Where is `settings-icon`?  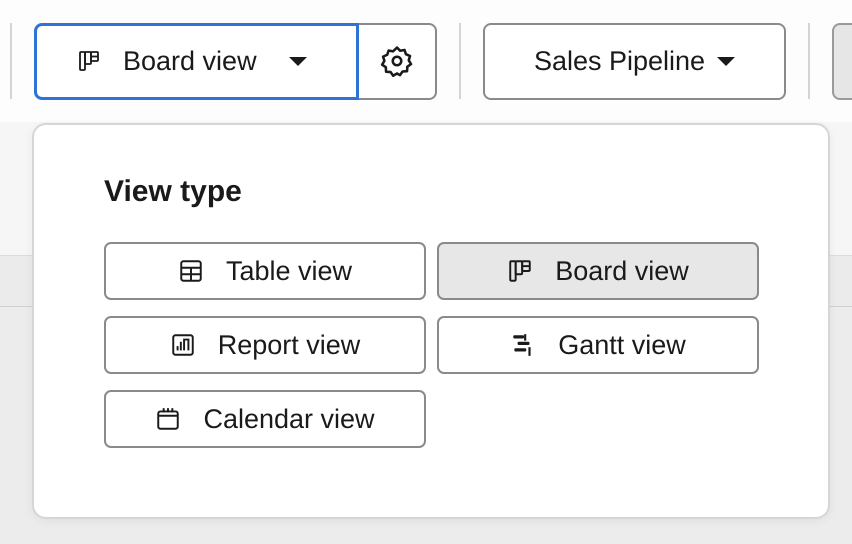 settings-icon is located at coordinates (397, 61).